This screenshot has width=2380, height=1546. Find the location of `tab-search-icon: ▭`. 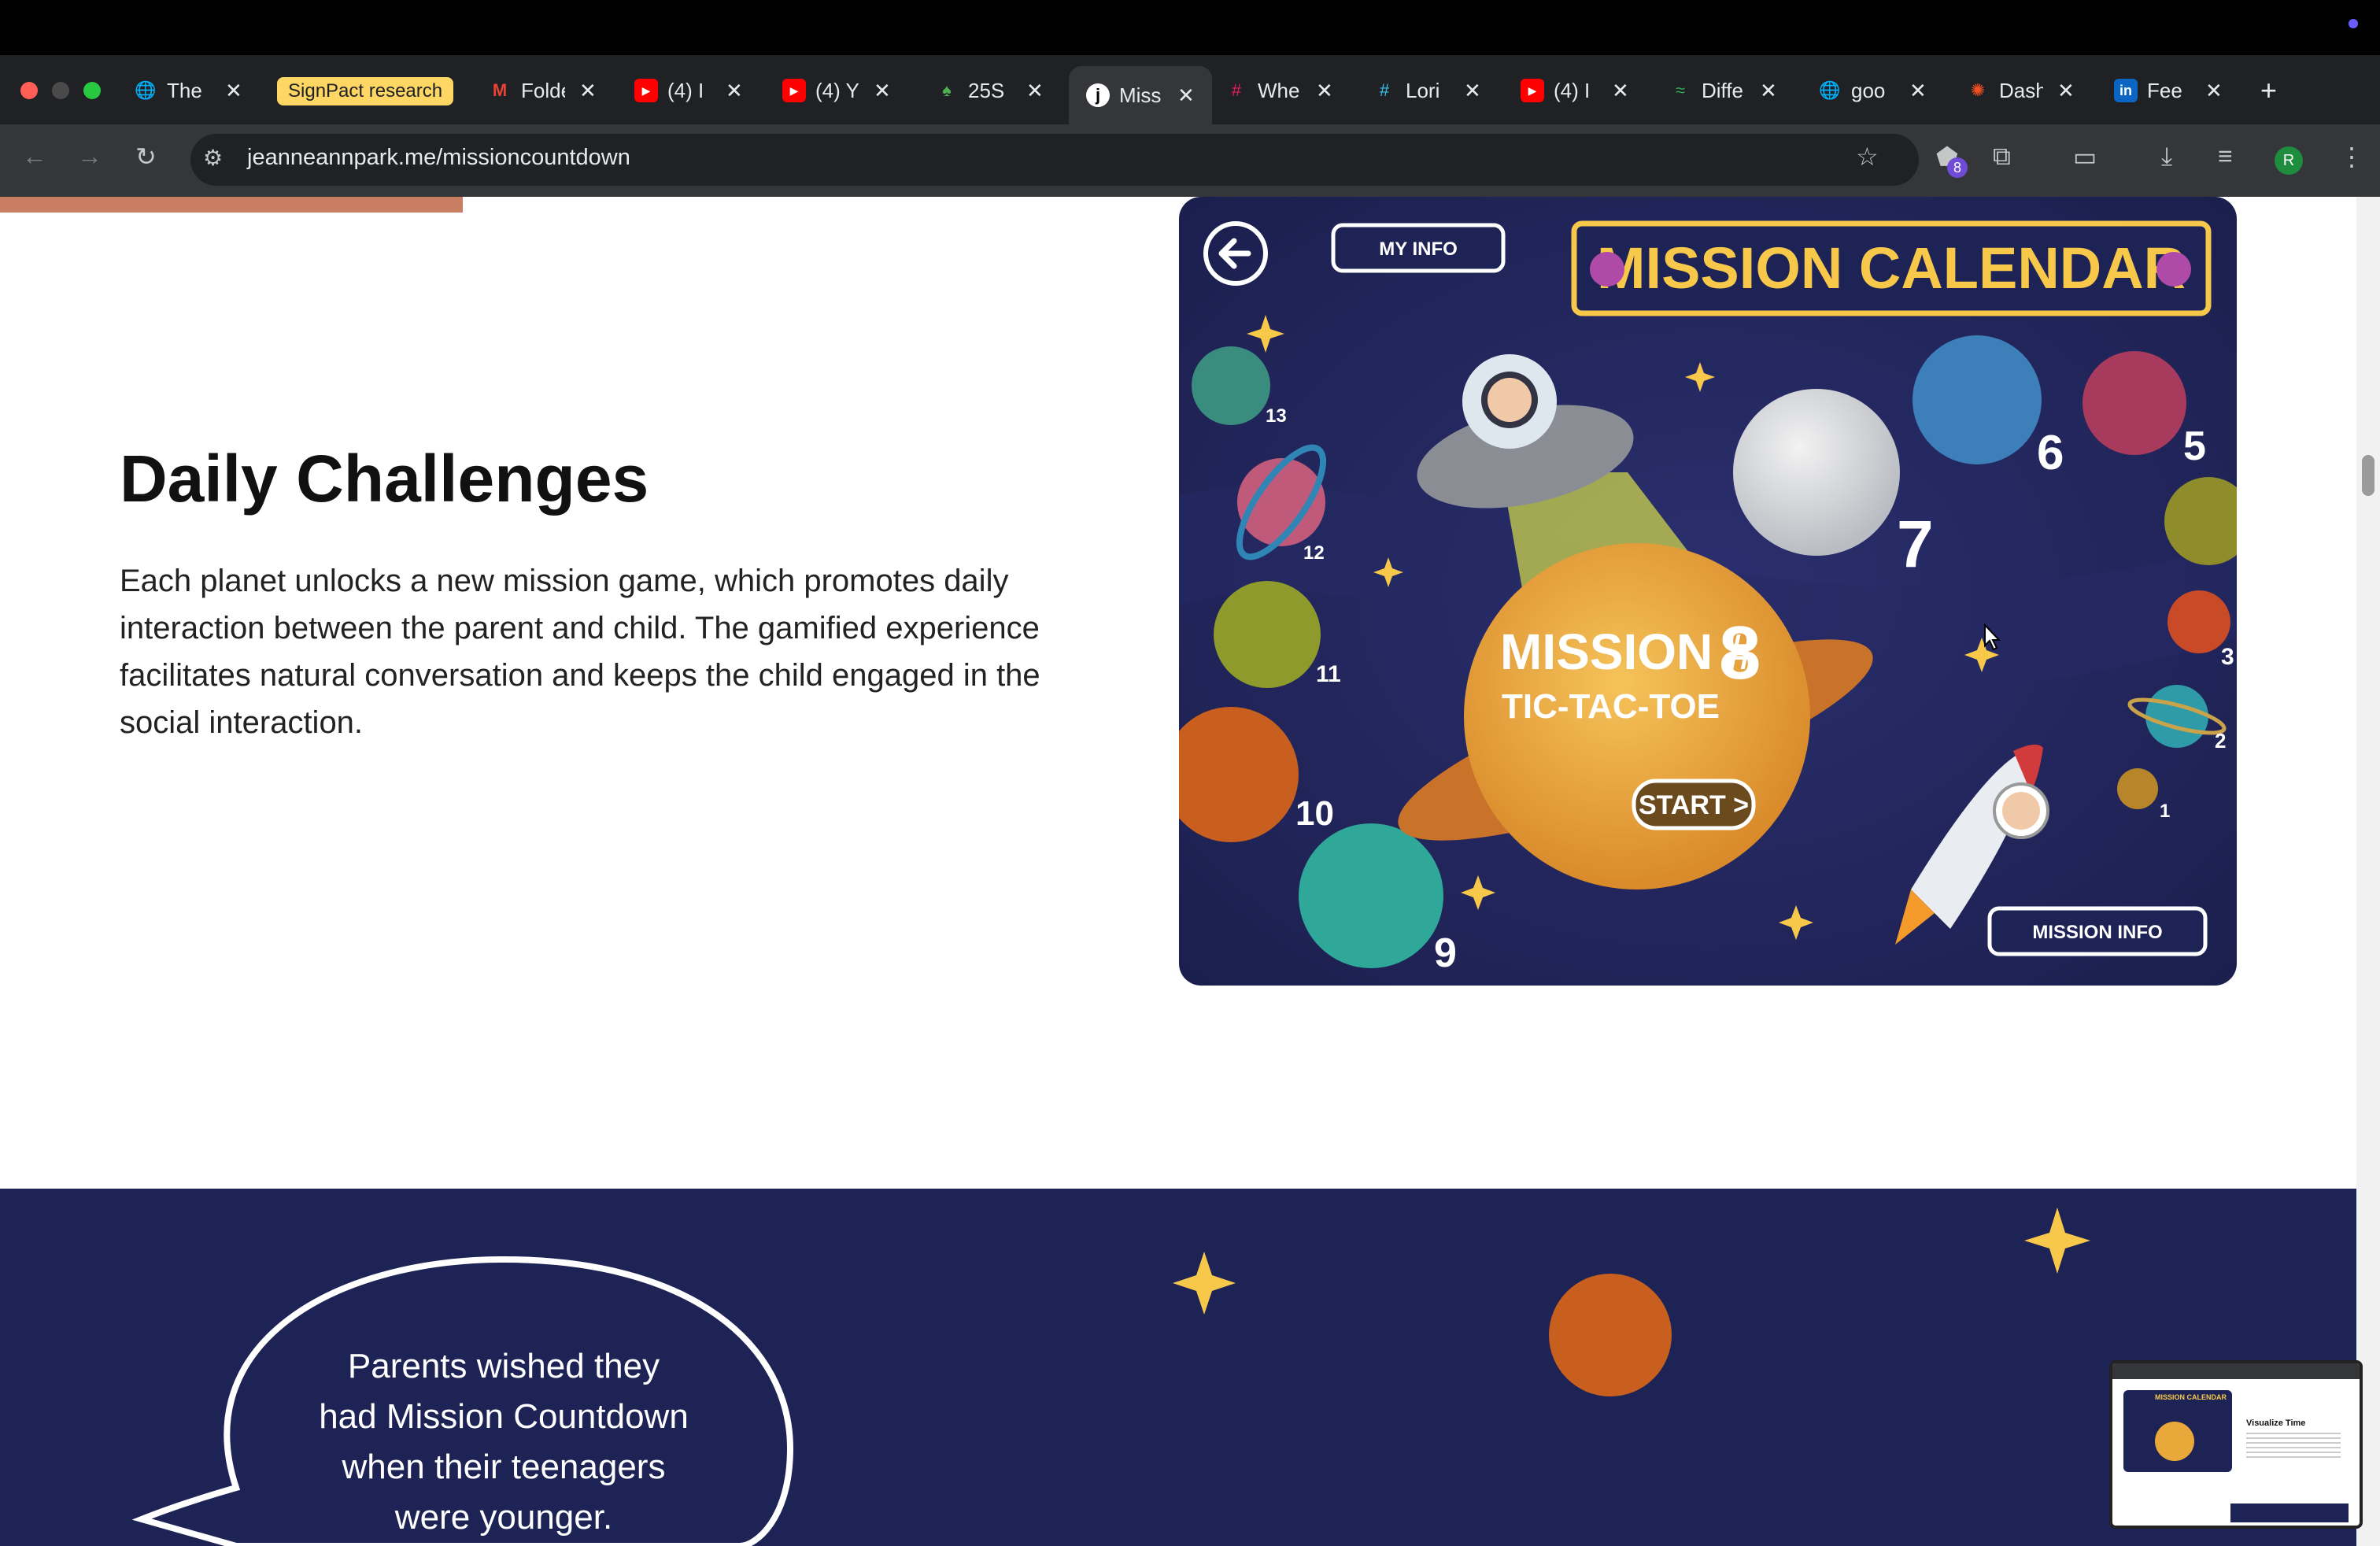

tab-search-icon: ▭ is located at coordinates (2085, 157).